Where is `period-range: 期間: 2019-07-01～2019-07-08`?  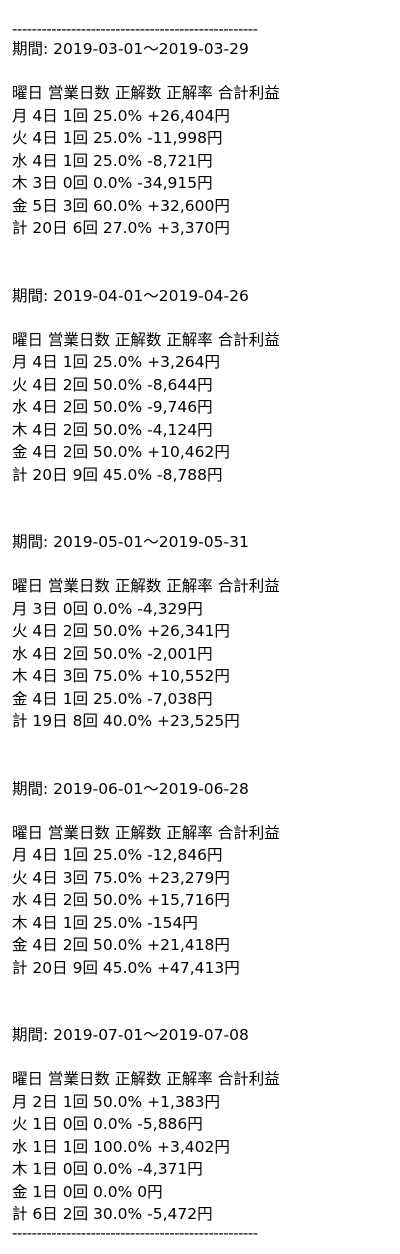 period-range: 期間: 2019-07-01～2019-07-08 is located at coordinates (130, 1035).